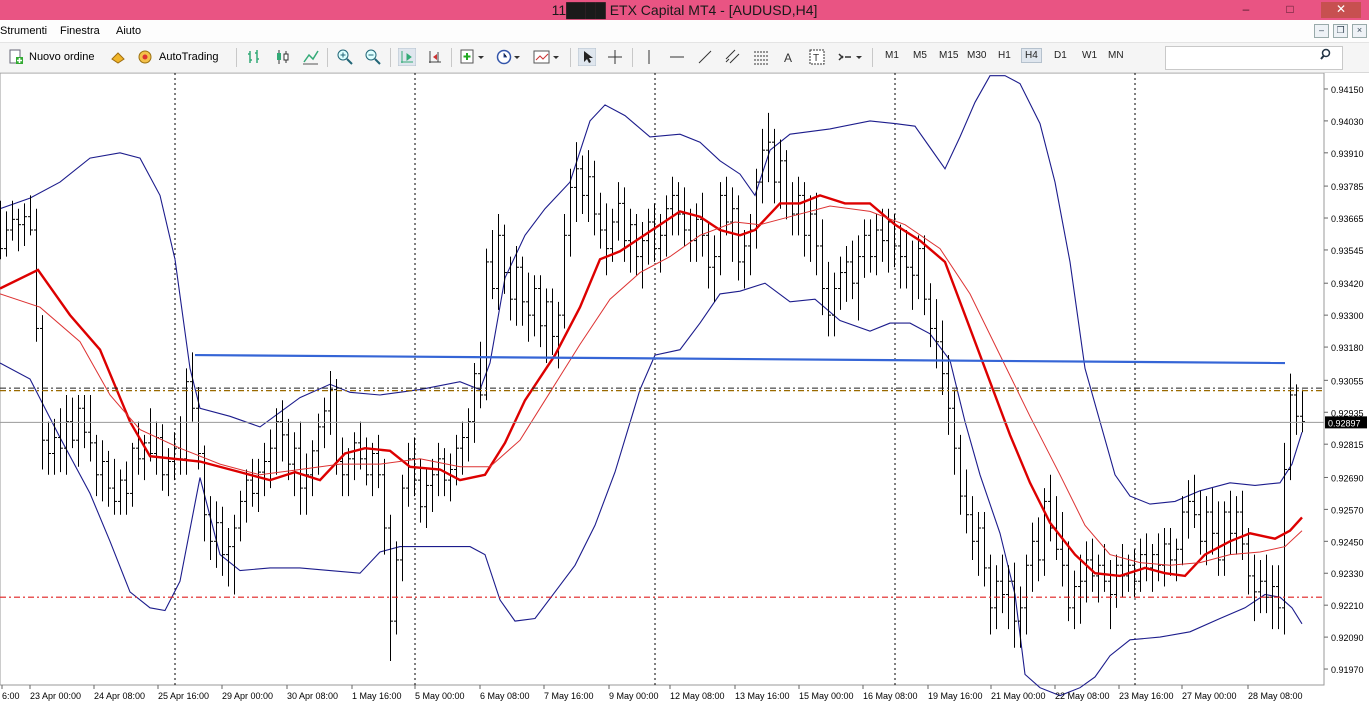  What do you see at coordinates (634, 696) in the screenshot?
I see `time-tick-label: 9 May 00:00` at bounding box center [634, 696].